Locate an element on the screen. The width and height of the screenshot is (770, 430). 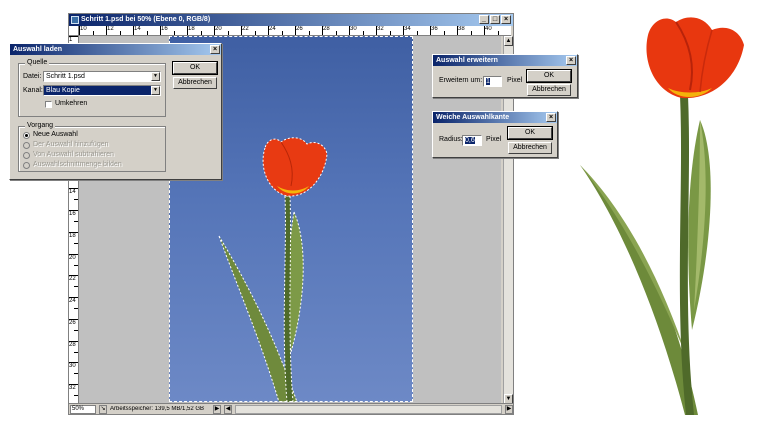
ruler-label: 40 is located at coordinates (488, 29).